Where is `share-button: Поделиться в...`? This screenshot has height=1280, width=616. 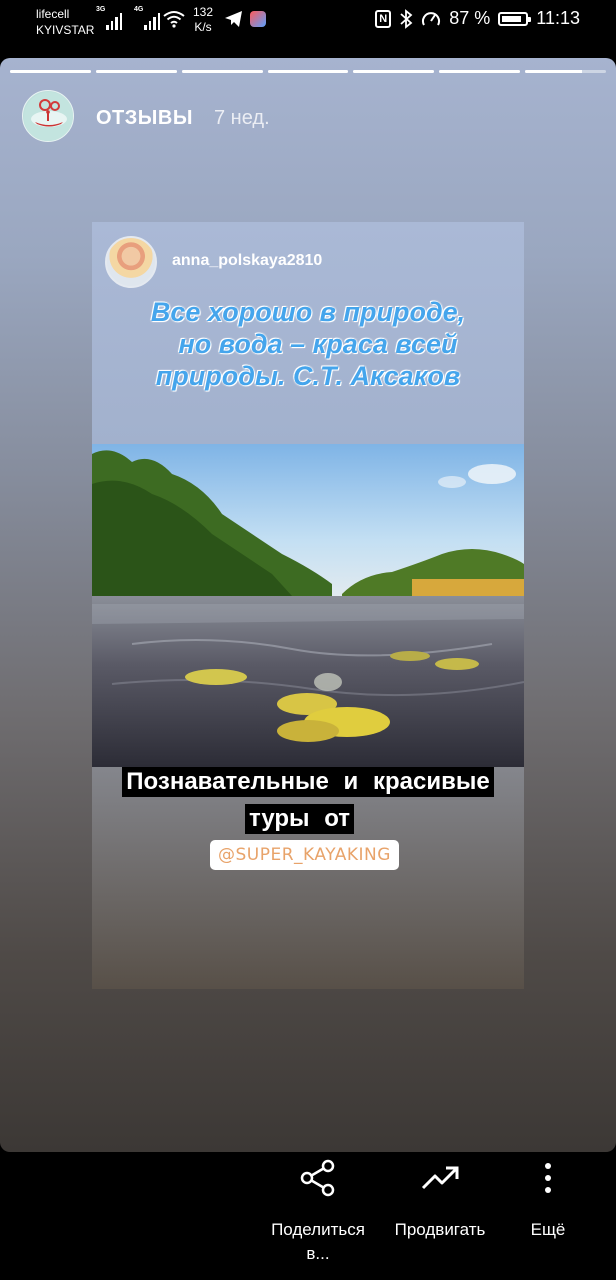 share-button: Поделиться в... is located at coordinates (318, 1216).